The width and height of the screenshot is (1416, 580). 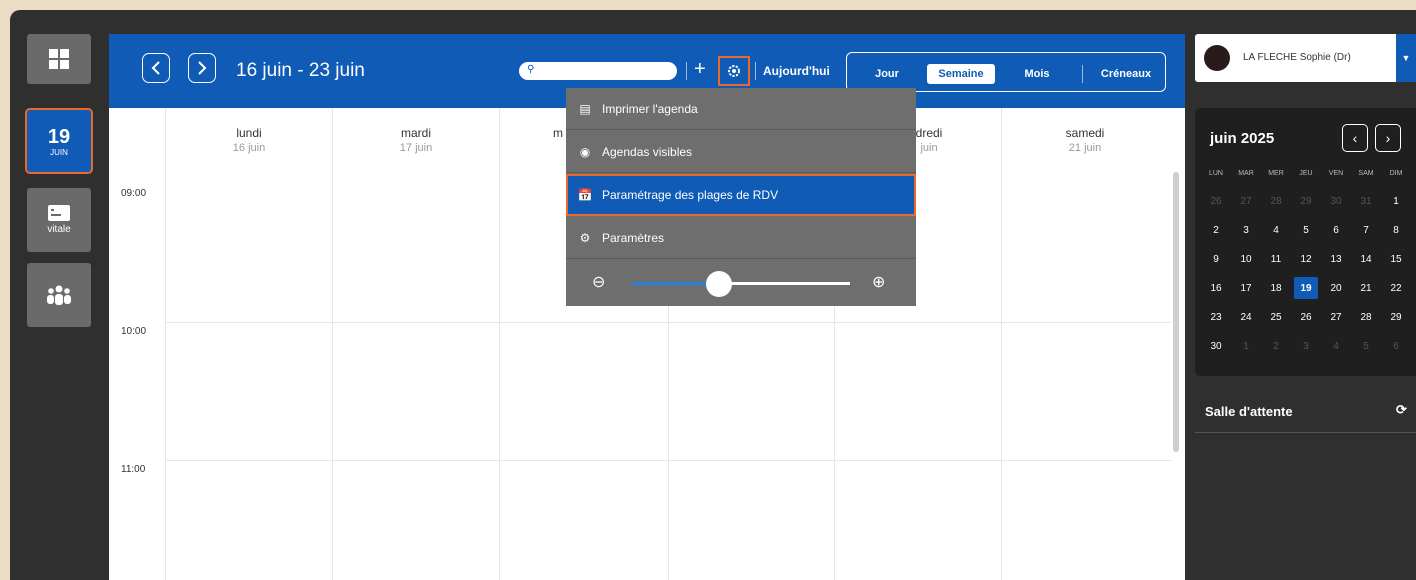 I want to click on menu-item-visible-agendas: ◉ Agendas visibles, so click(x=741, y=152).